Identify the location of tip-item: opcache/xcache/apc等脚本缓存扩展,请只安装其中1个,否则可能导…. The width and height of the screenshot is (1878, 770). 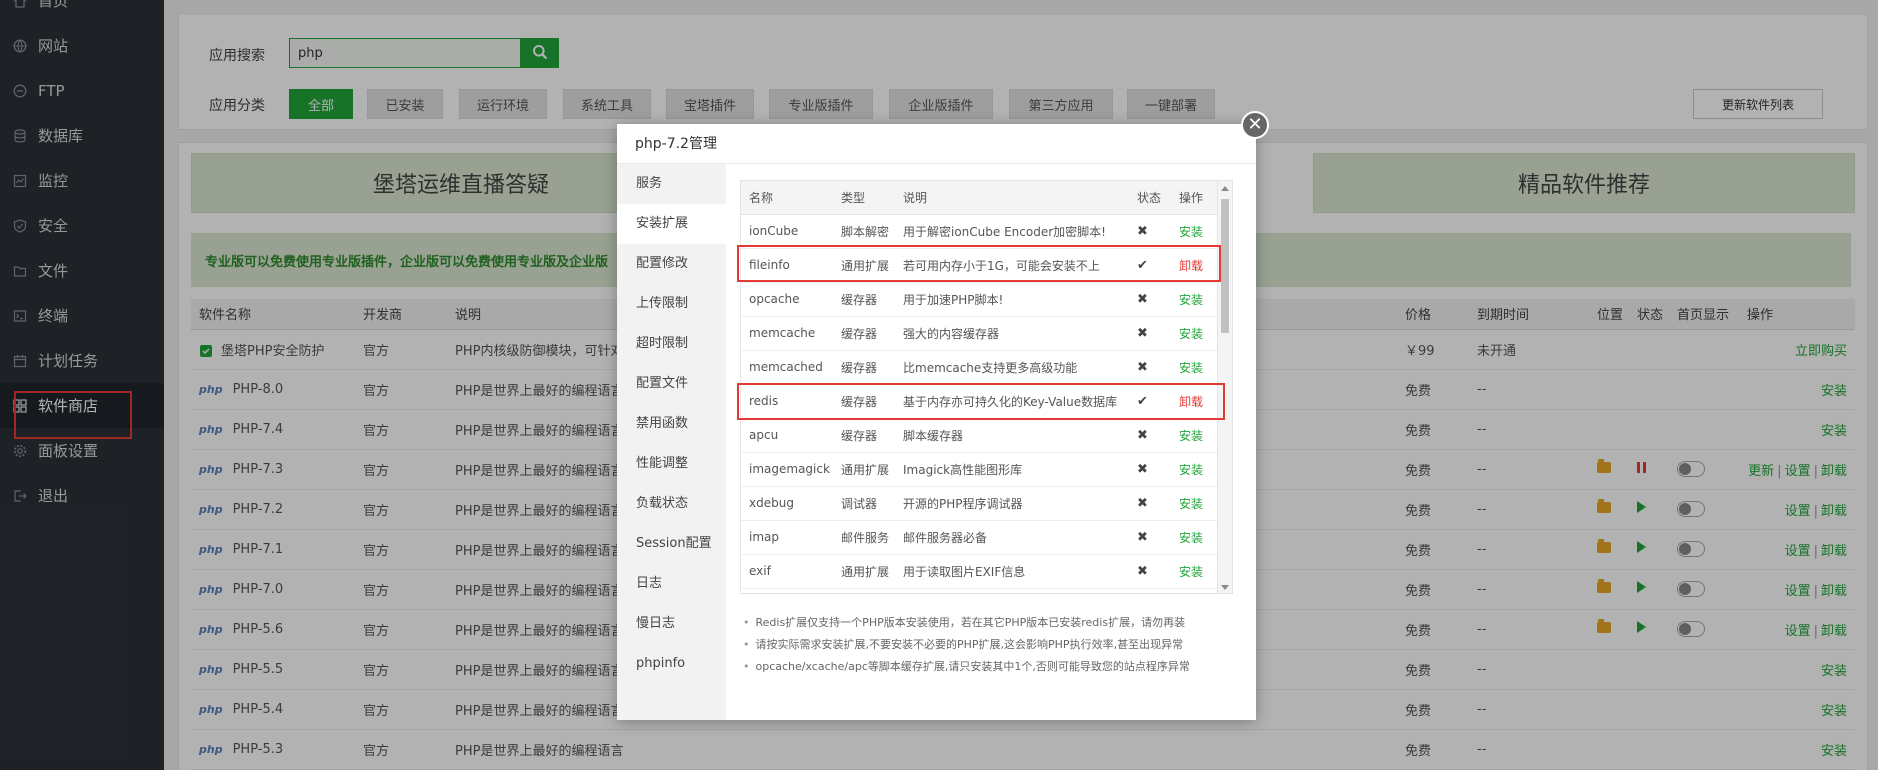
(995, 667).